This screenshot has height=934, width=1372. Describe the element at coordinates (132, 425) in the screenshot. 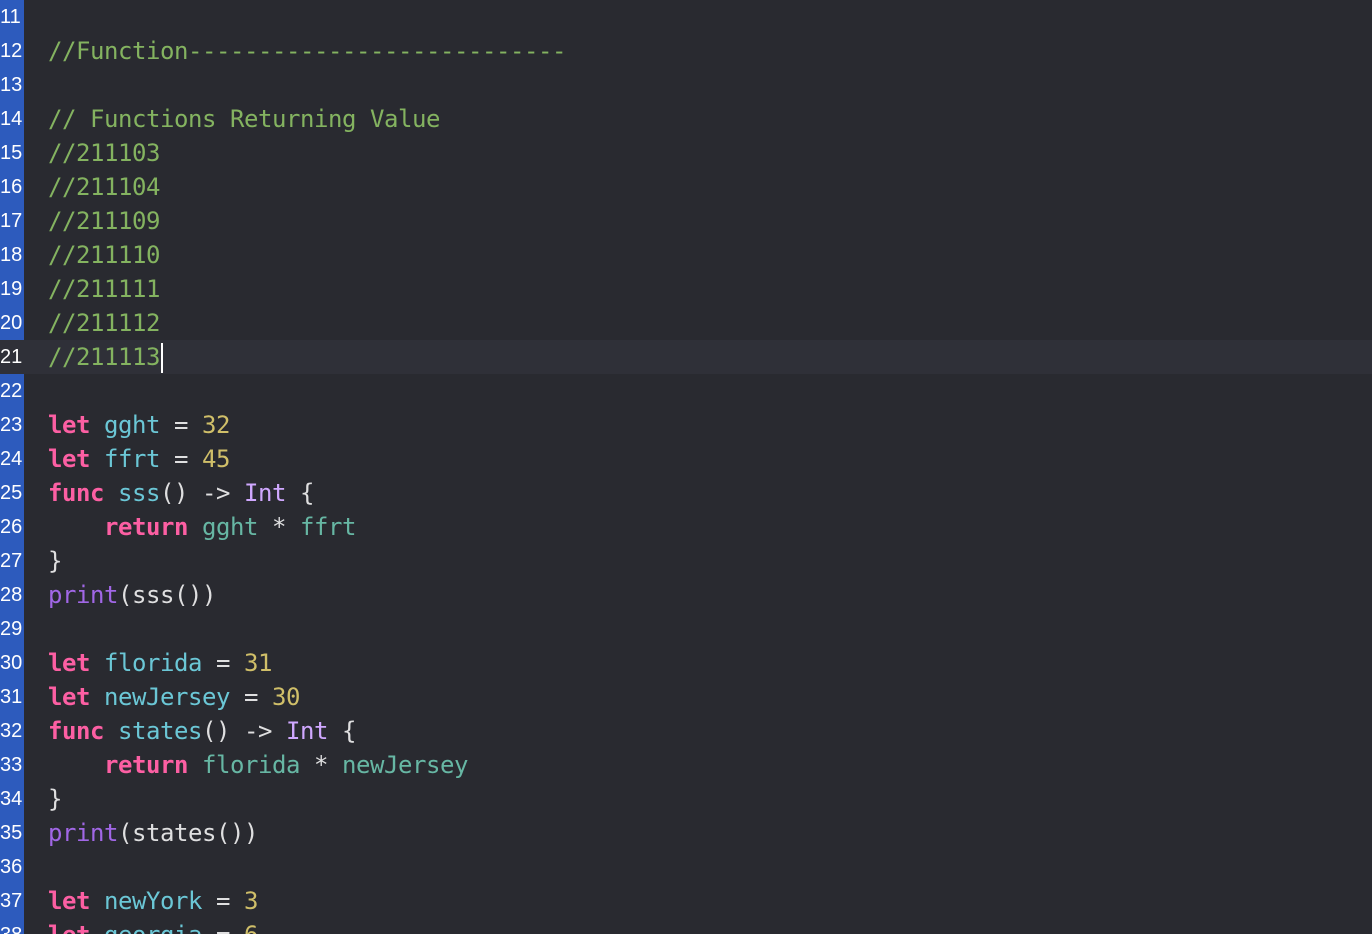

I see `token-decl: gght` at that location.